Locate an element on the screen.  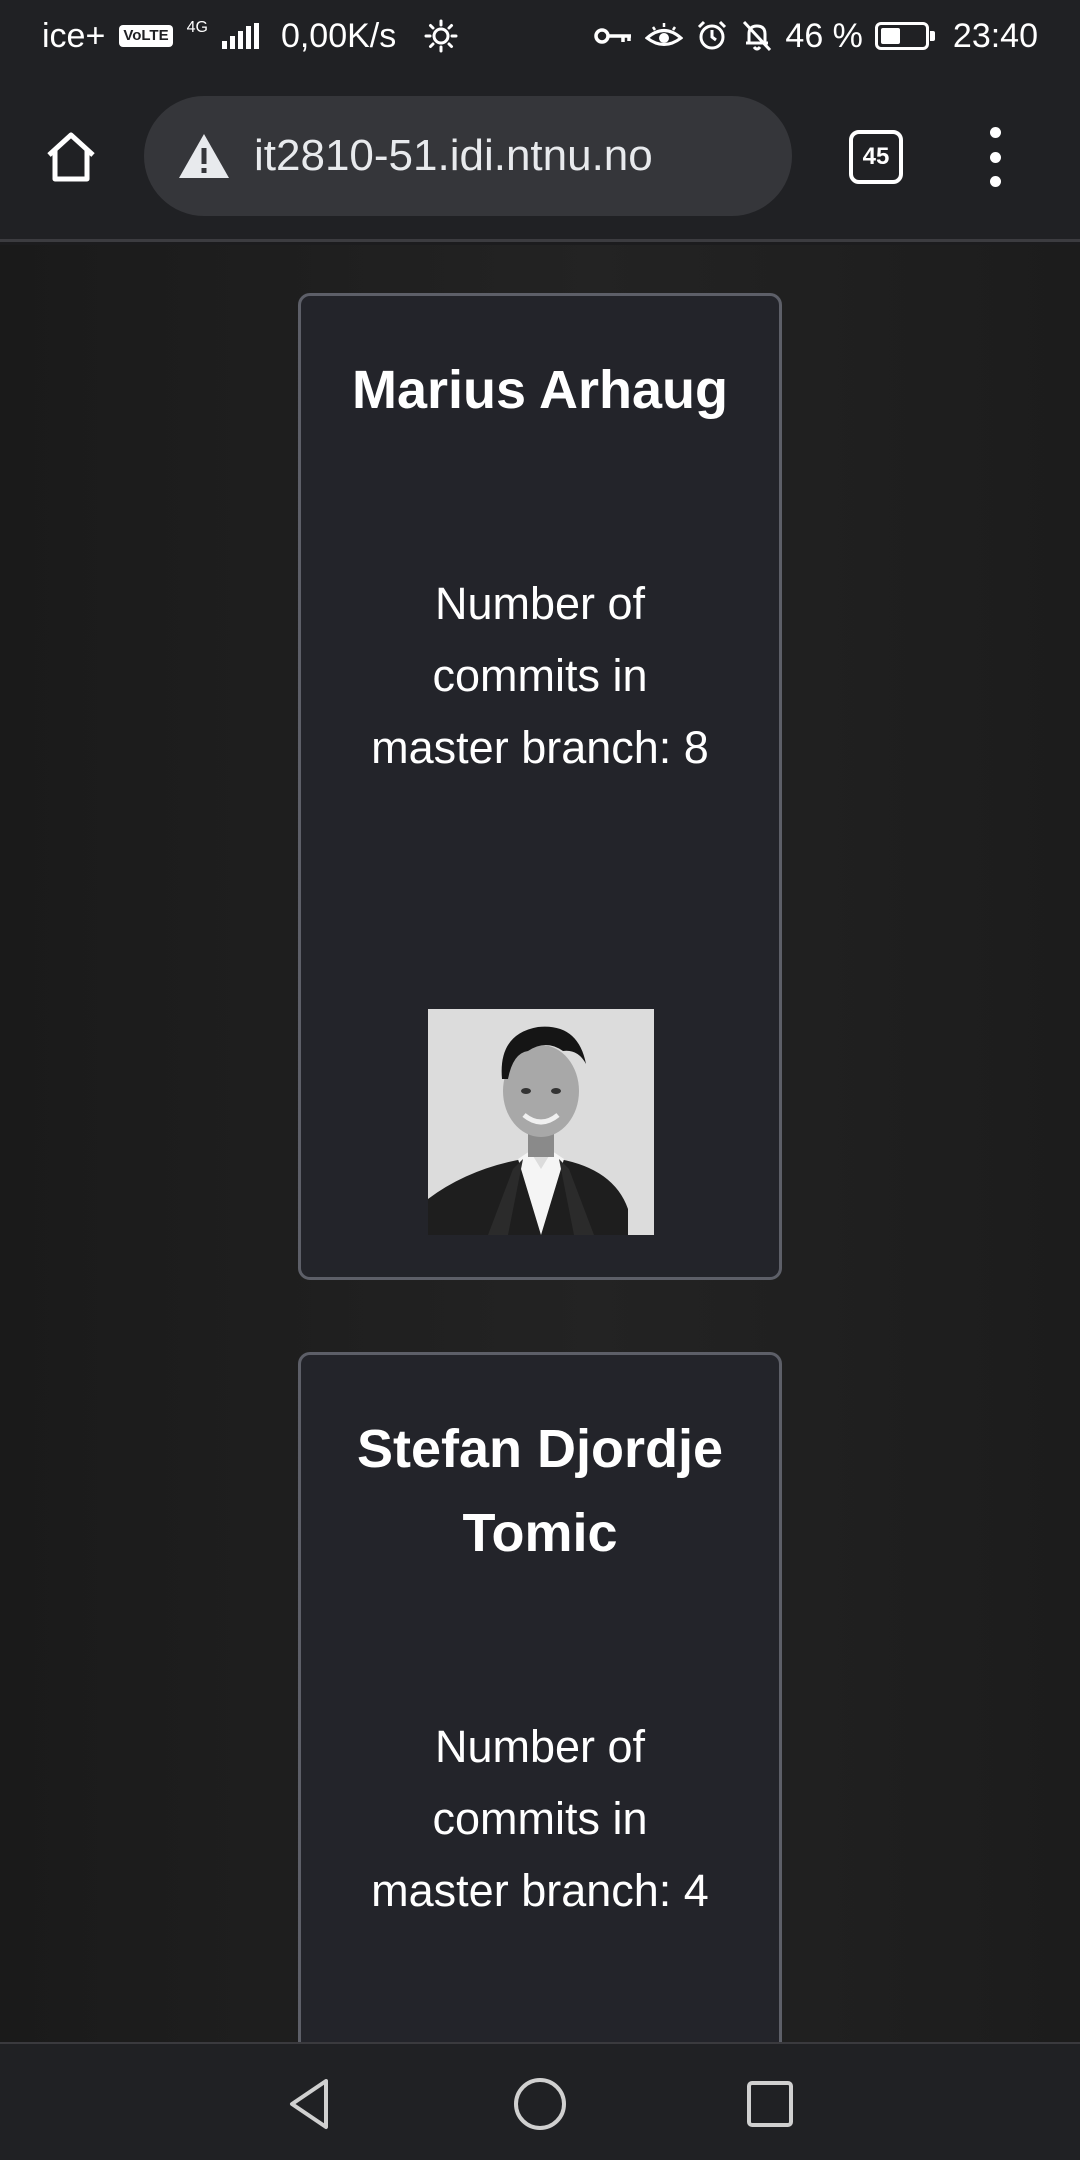
tab-count: 45 is located at coordinates (876, 156).